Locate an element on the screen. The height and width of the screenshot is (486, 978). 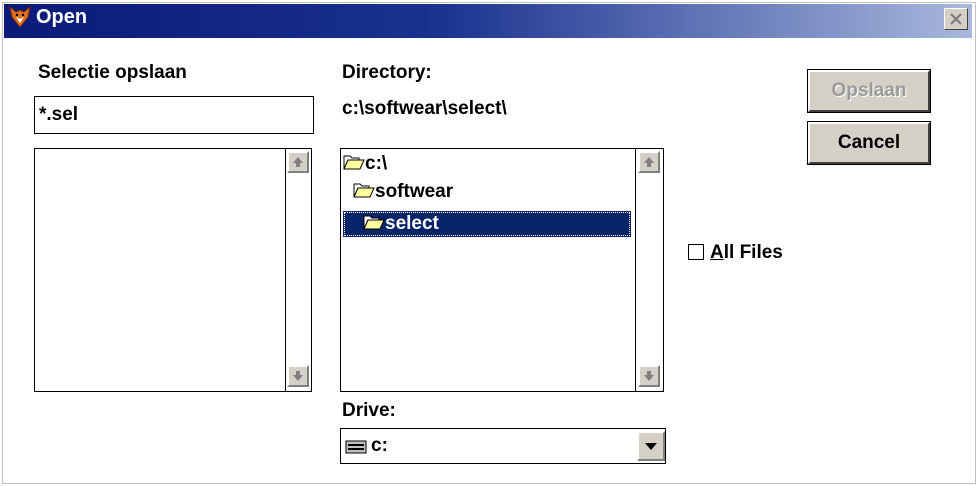
directory-list-scrollbar is located at coordinates (649, 270).